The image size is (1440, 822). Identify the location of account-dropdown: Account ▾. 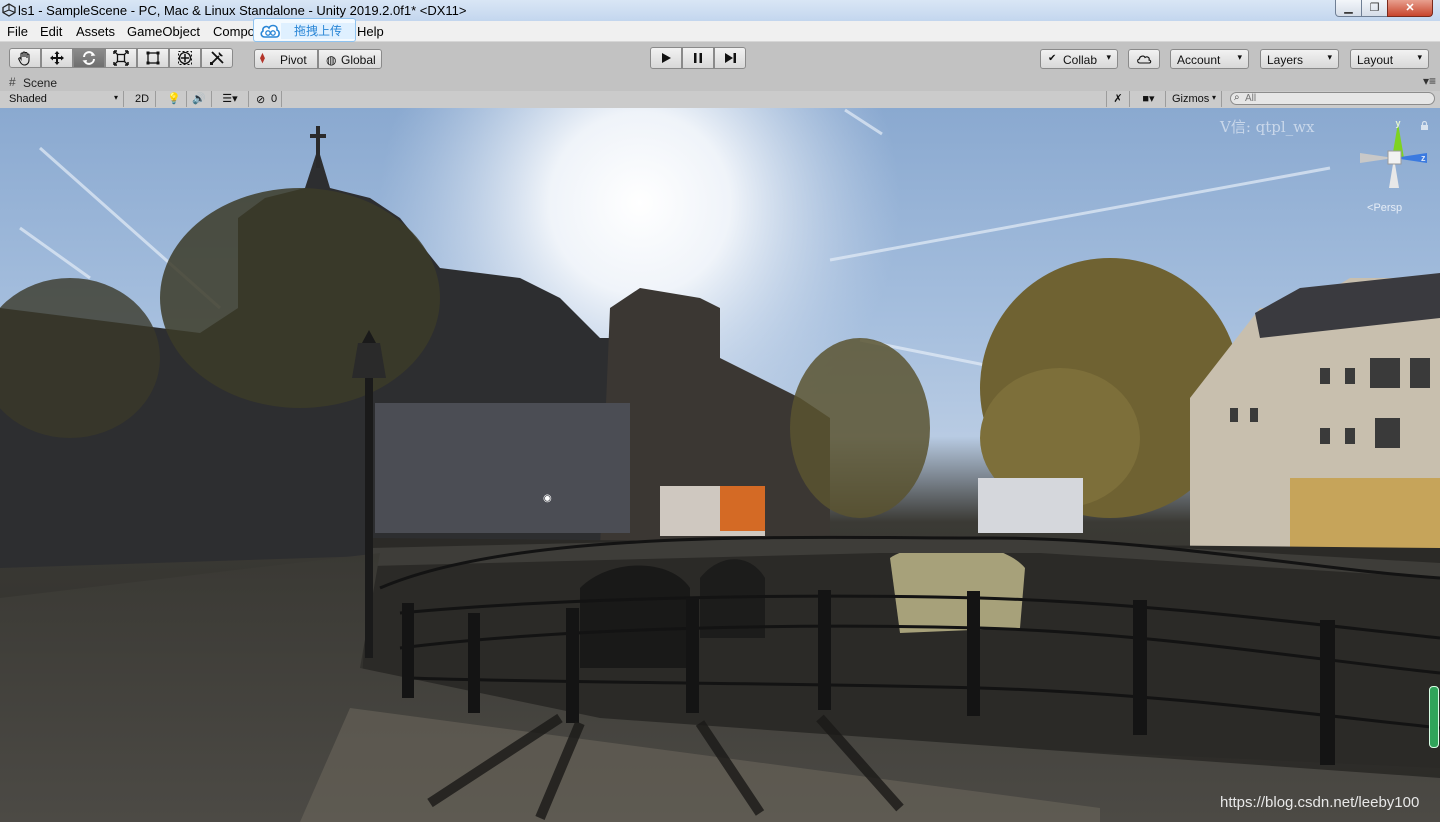
(1209, 59).